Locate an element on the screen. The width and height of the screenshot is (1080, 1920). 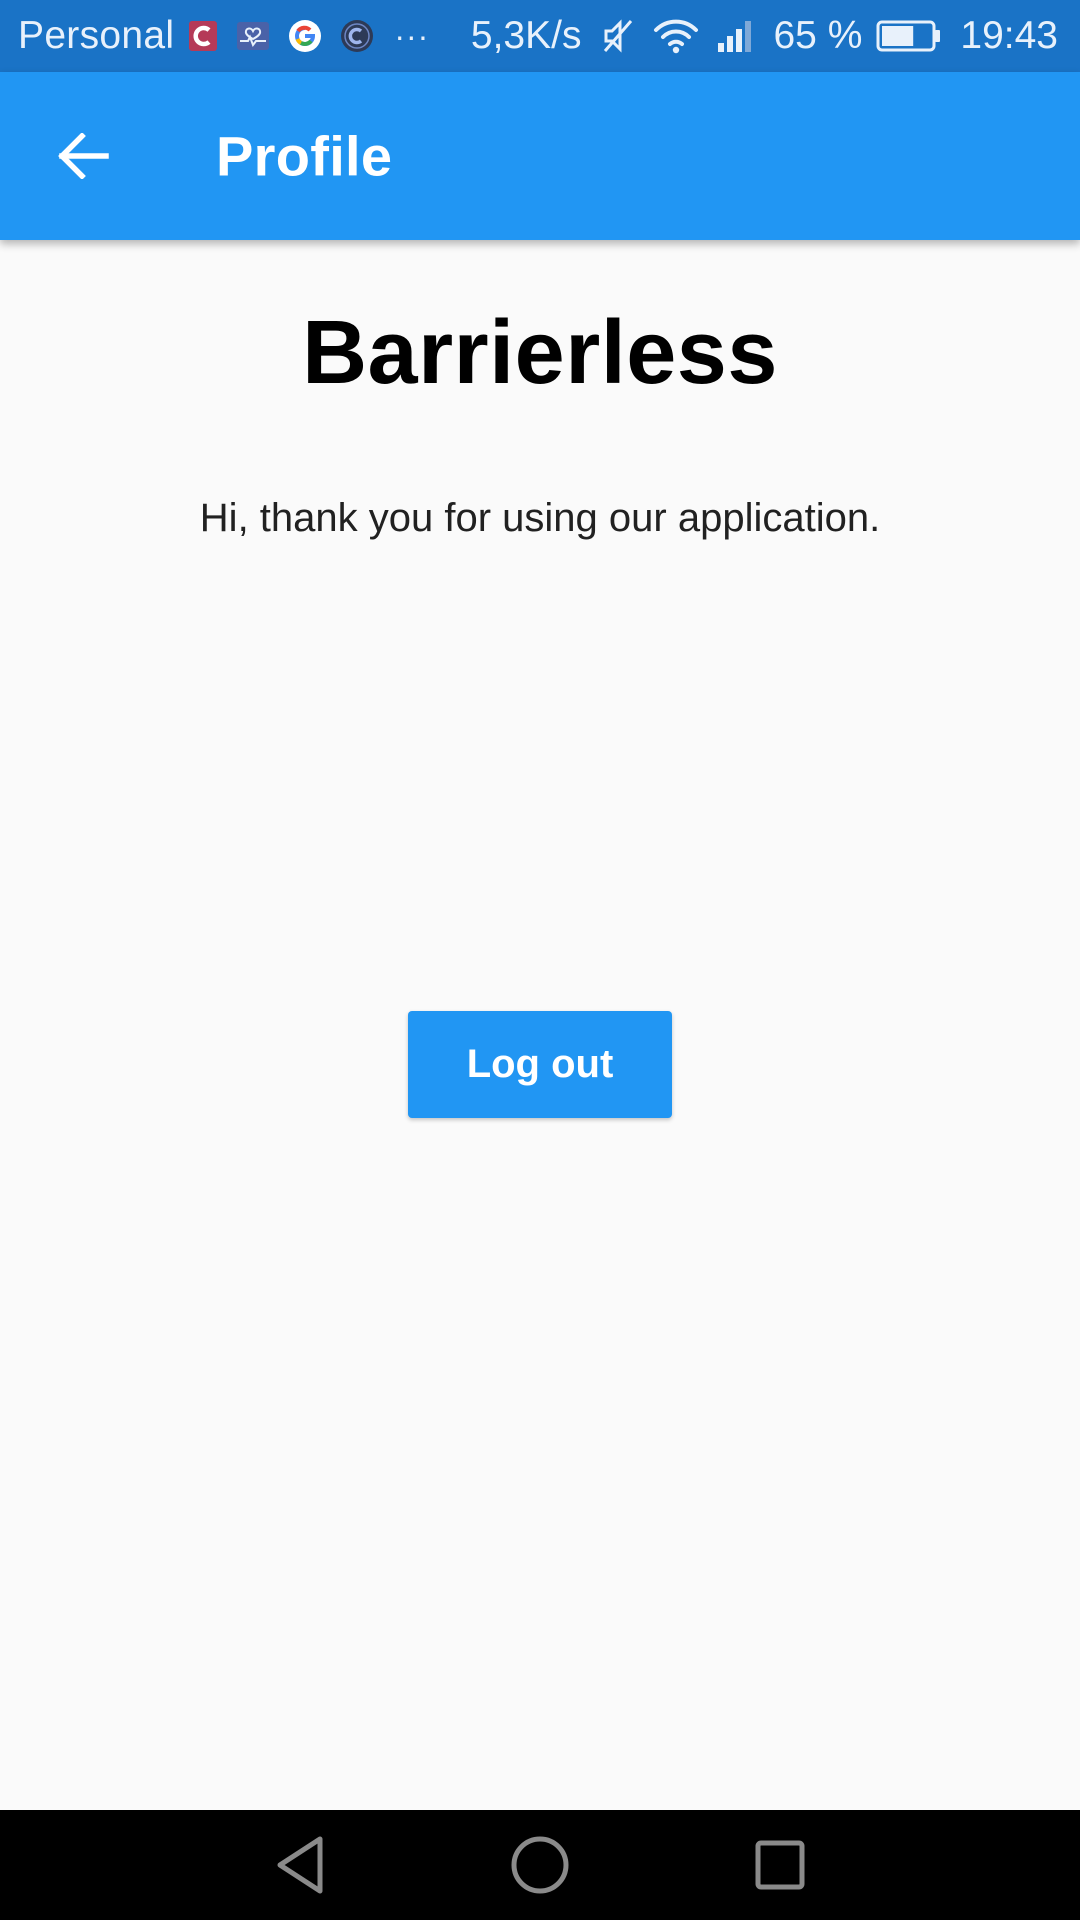
c-circle-app-icon is located at coordinates (357, 36).